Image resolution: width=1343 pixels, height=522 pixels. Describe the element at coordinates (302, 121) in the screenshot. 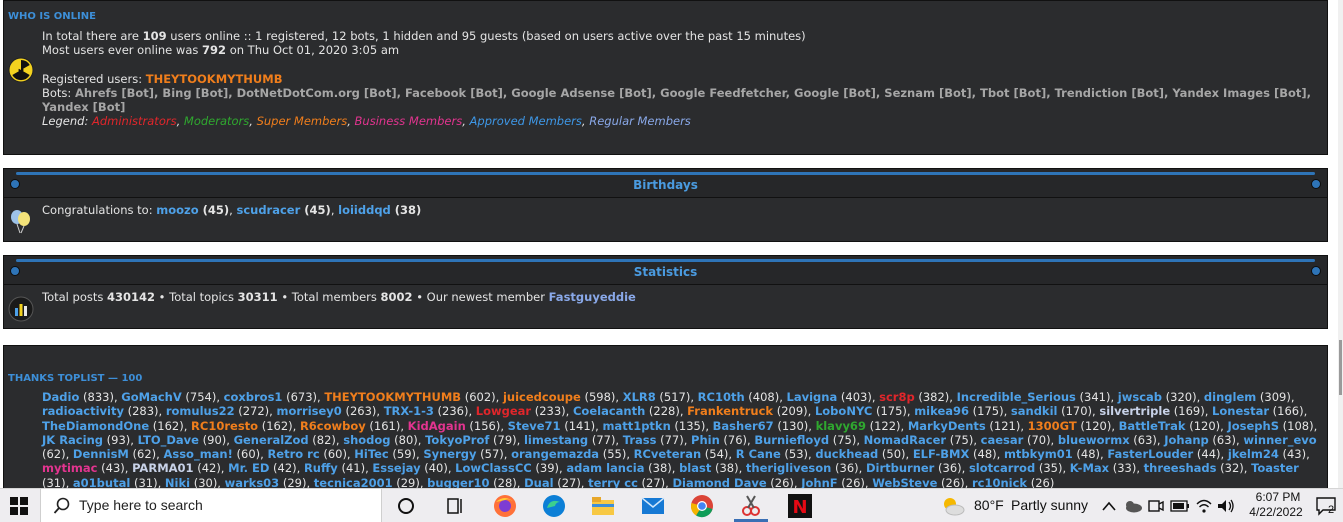

I see `legend-item: Super Members` at that location.